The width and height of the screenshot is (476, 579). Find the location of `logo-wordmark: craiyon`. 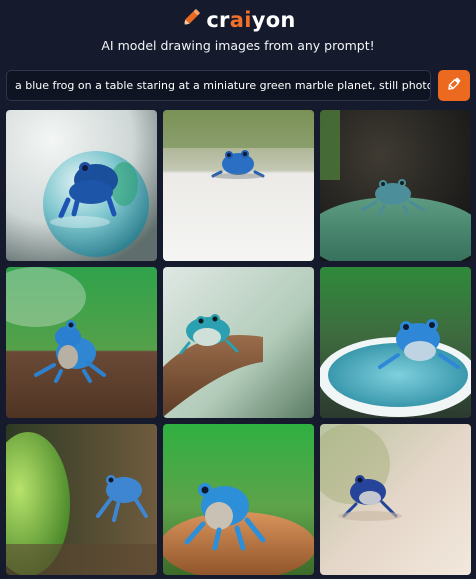

logo-wordmark: craiyon is located at coordinates (250, 20).